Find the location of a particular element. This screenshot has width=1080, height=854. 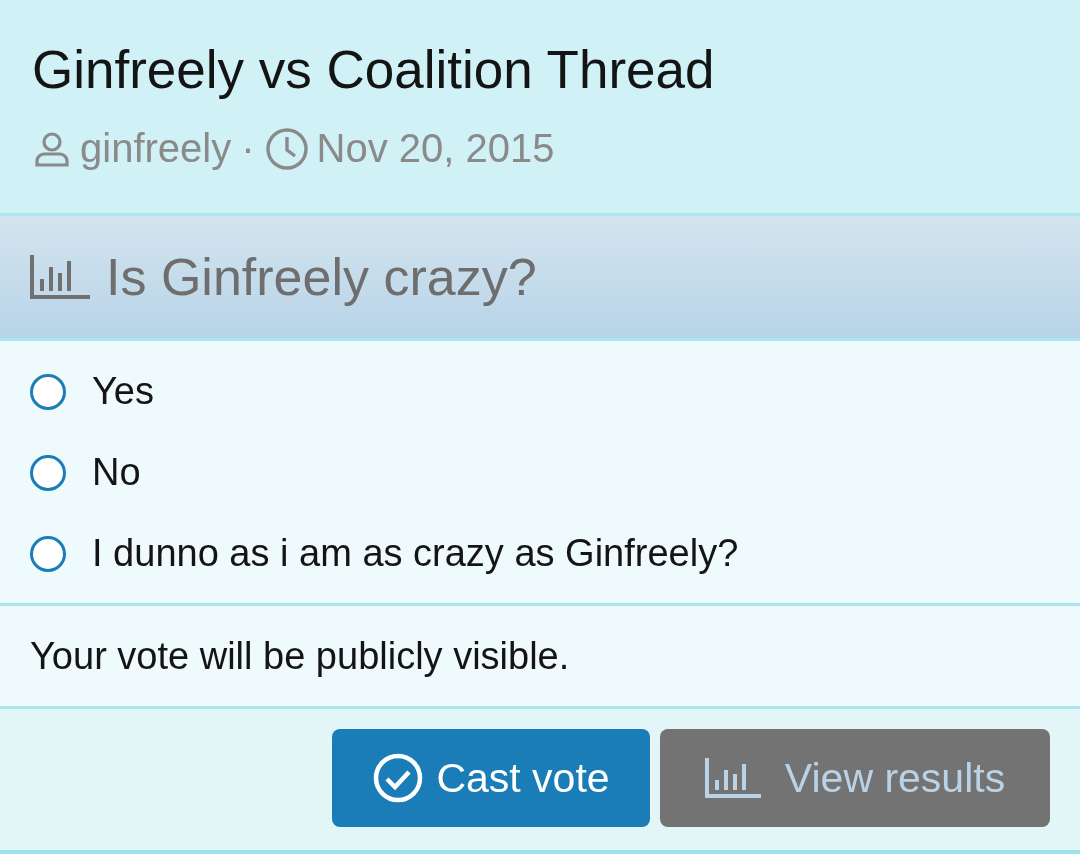

poll-question: Is Ginfreely crazy? is located at coordinates (321, 277).